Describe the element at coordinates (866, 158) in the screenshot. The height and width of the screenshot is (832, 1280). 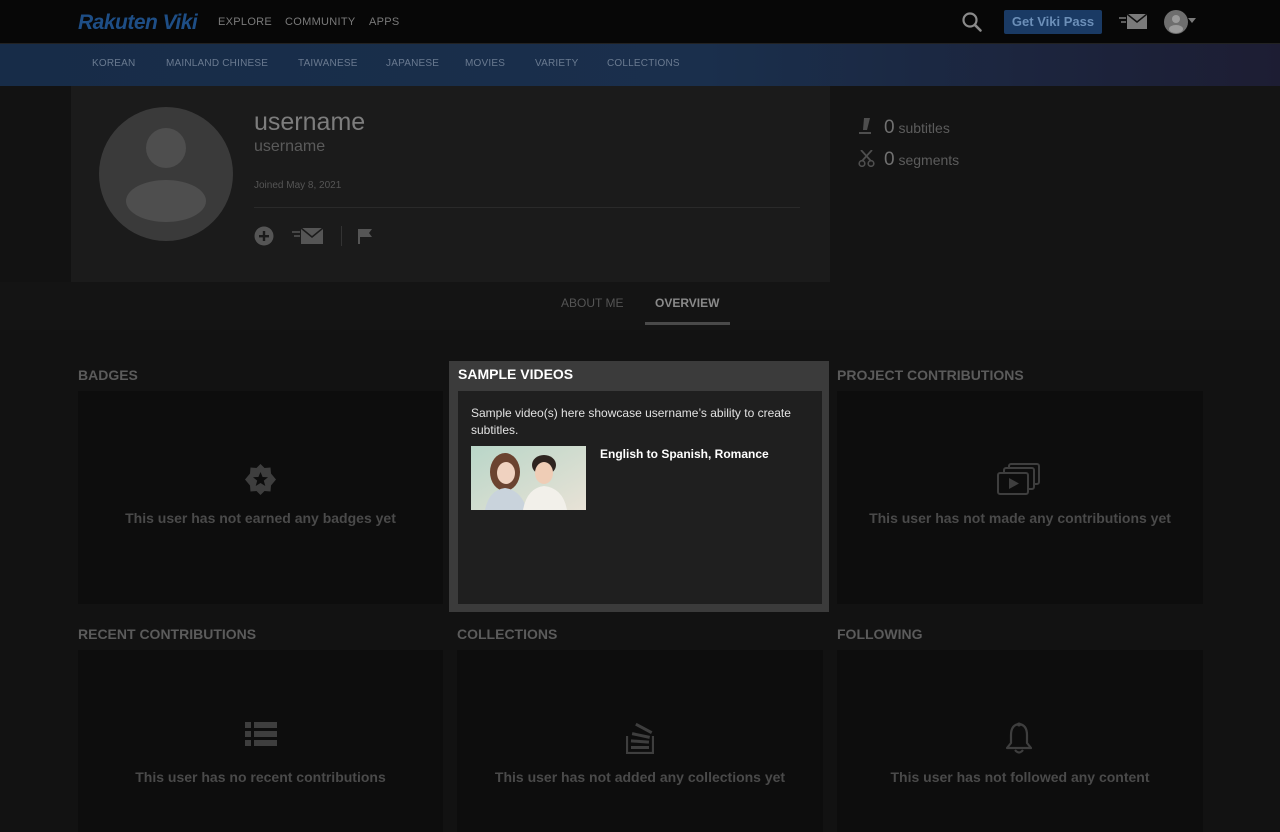
I see `scissors-icon` at that location.